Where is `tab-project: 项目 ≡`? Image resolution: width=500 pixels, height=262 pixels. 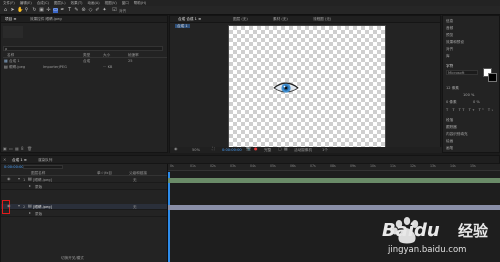
tab-project: 项目 ≡ is located at coordinates (10, 19).